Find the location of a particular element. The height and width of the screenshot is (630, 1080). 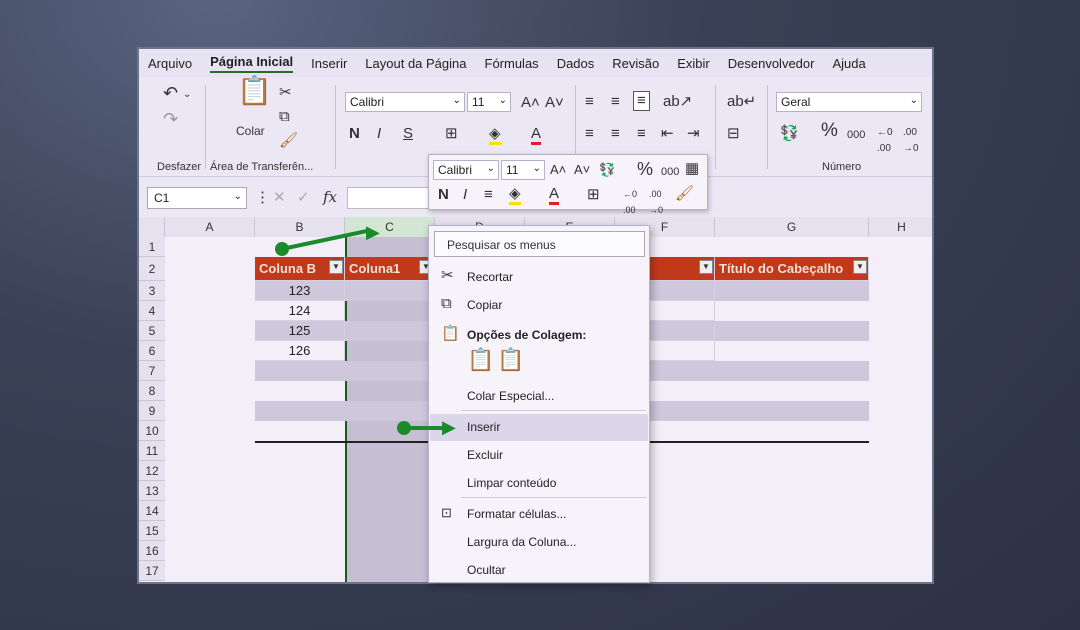

row-header: 1 is located at coordinates (152, 247).